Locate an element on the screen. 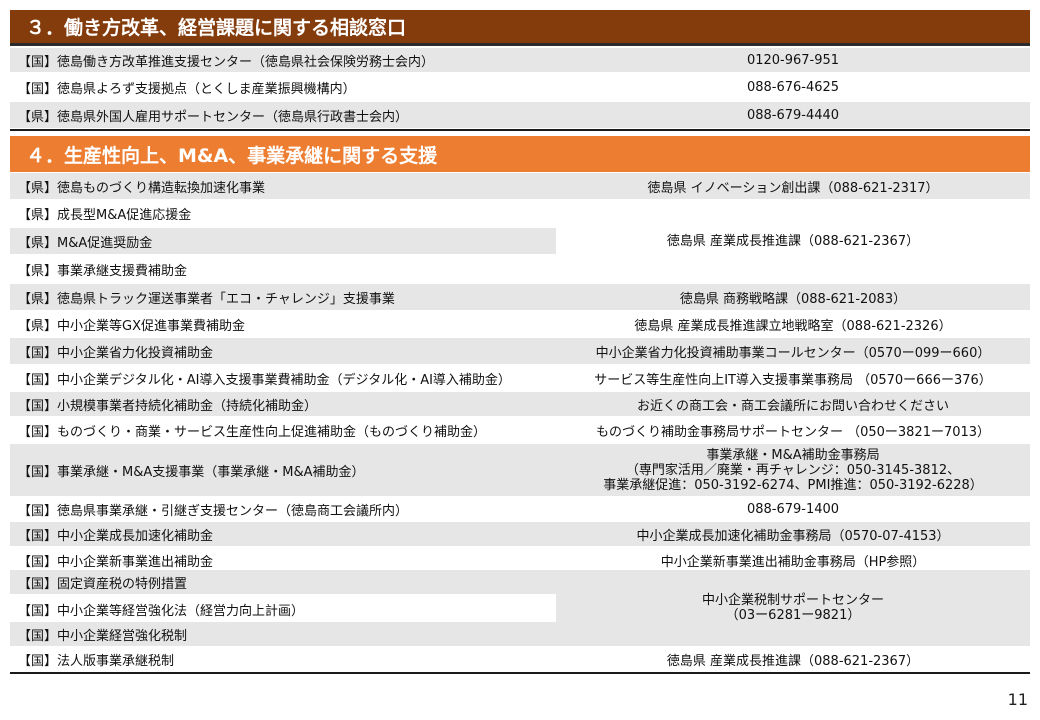 The image size is (1040, 720). contact-line: （専門家活用／廃業・再チャレンジ：050-3145-3812、 is located at coordinates (793, 470).